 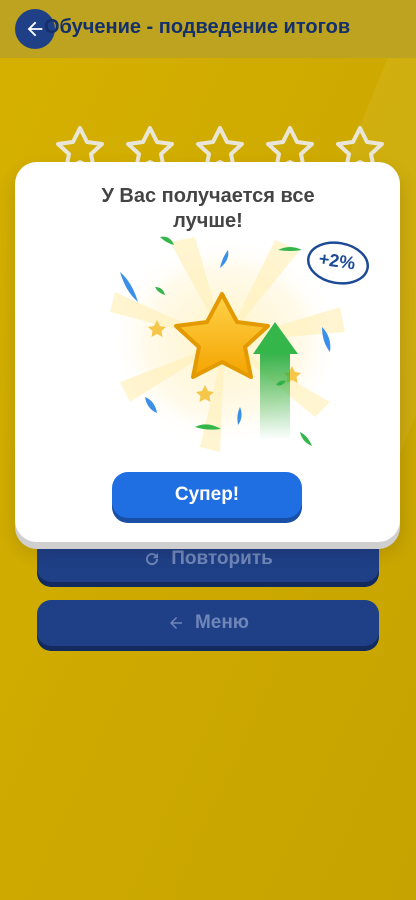 I want to click on percent-badge: +2%, so click(x=337, y=262).